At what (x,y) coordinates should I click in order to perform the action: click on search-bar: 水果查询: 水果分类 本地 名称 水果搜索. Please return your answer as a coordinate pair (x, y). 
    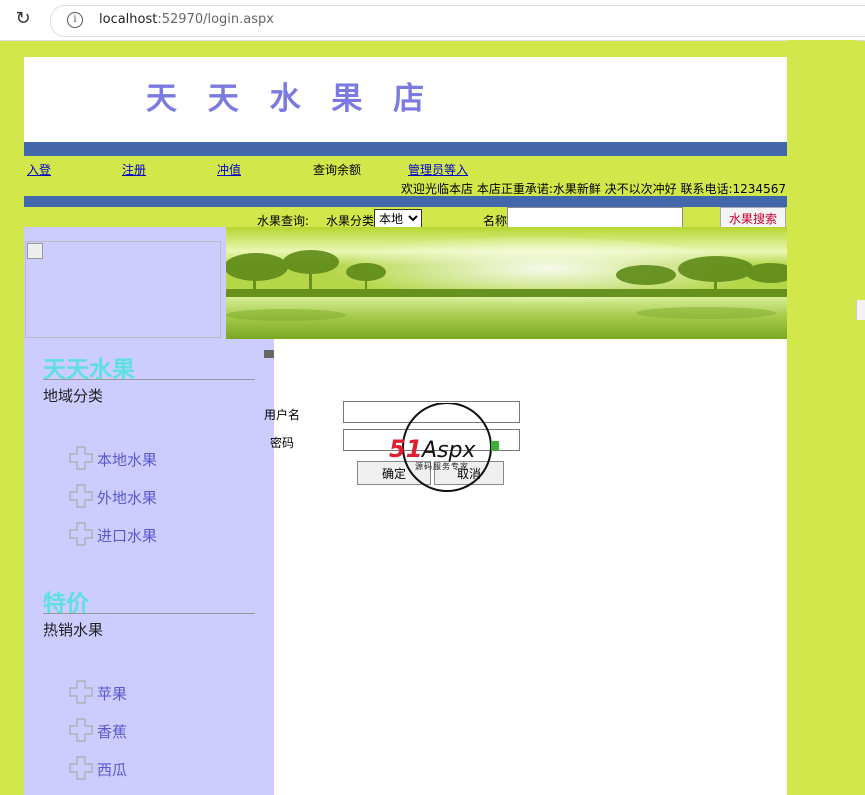
    Looking at the image, I should click on (405, 218).